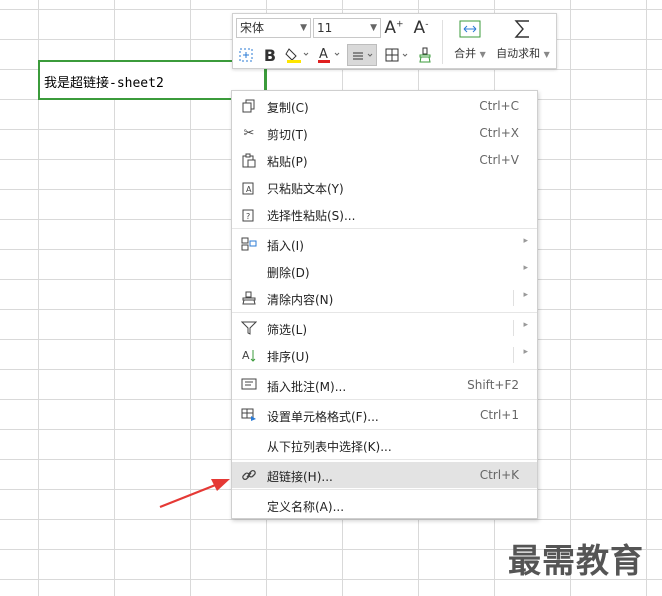 This screenshot has width=662, height=596. I want to click on watermark: 最需教育, so click(576, 560).